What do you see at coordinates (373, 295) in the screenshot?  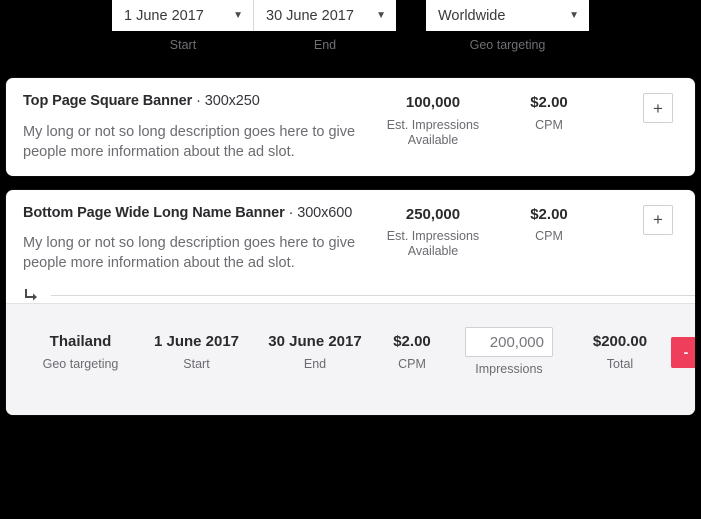 I see `booking-divider` at bounding box center [373, 295].